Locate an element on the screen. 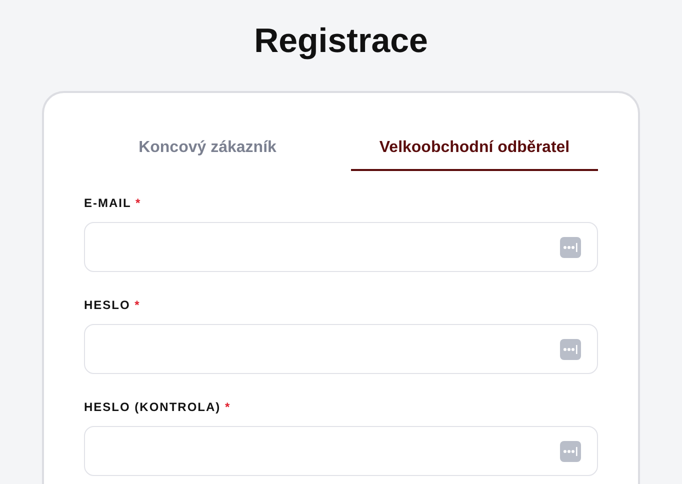 The width and height of the screenshot is (682, 484). page-title: Registrace is located at coordinates (341, 41).